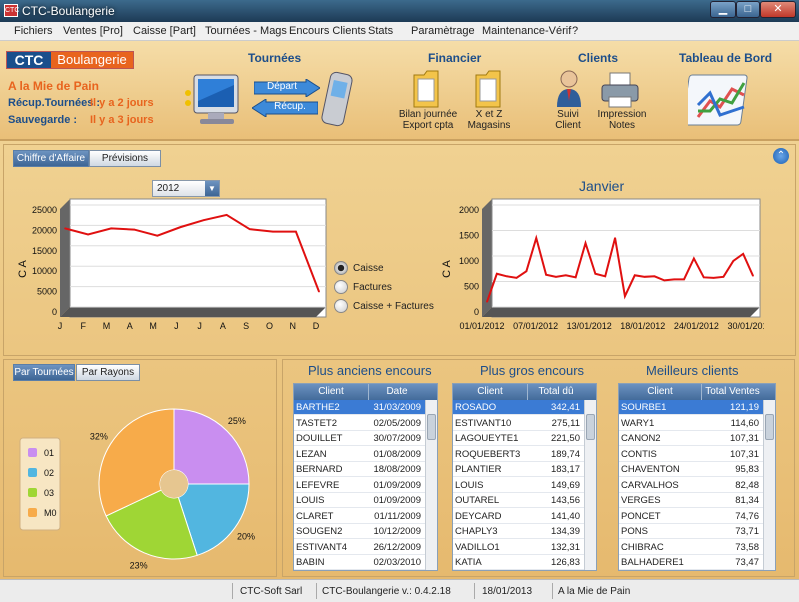 This screenshot has width=799, height=602. What do you see at coordinates (125, 158) in the screenshot?
I see `tab-previsions: Prévisions` at bounding box center [125, 158].